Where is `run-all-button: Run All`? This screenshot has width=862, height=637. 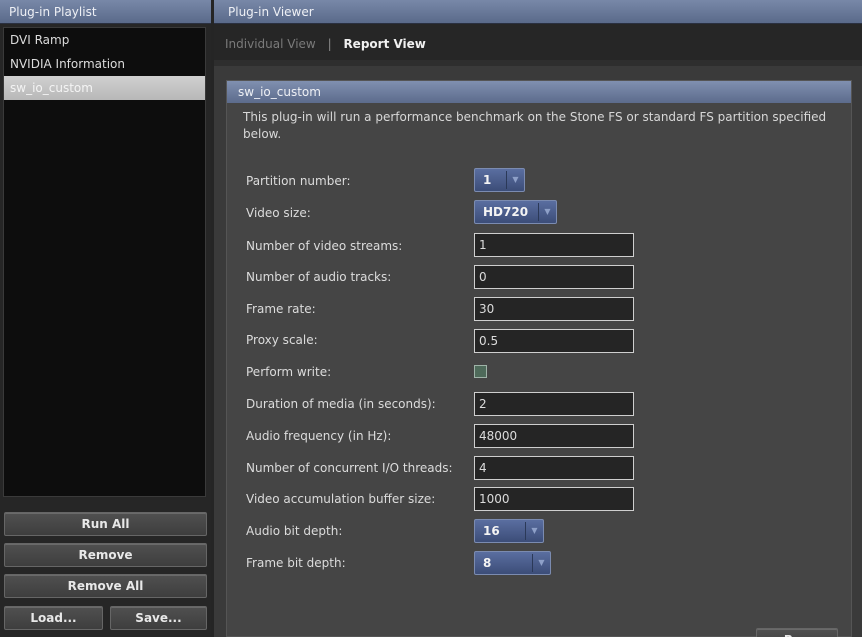
run-all-button: Run All is located at coordinates (105, 524).